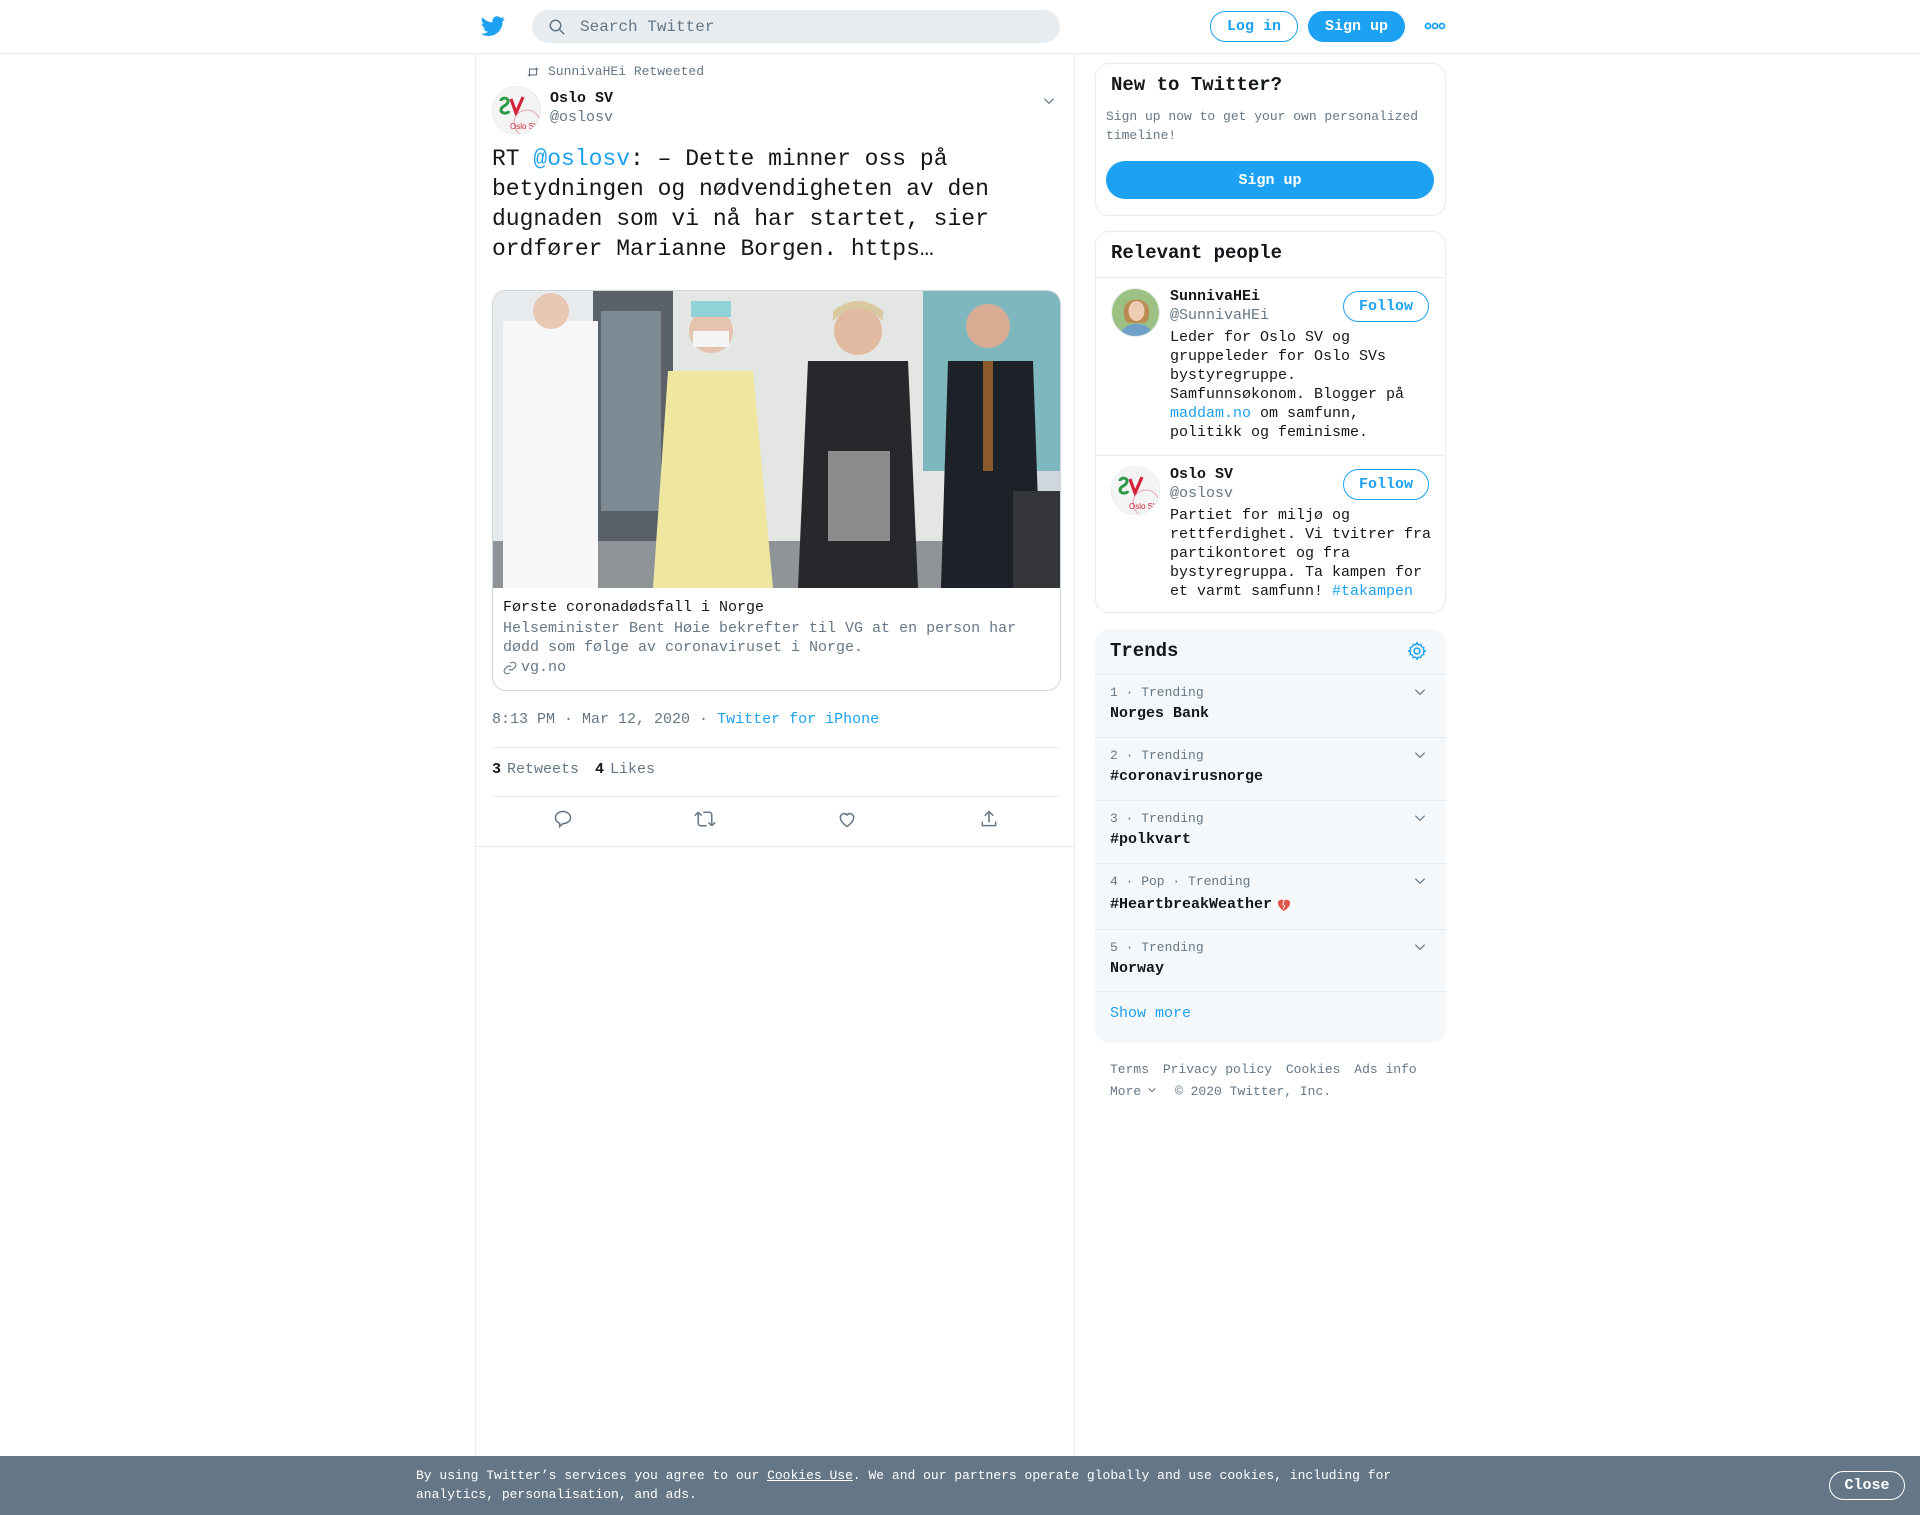 This screenshot has width=1920, height=1515. I want to click on person-name: Oslo SV, so click(1201, 474).